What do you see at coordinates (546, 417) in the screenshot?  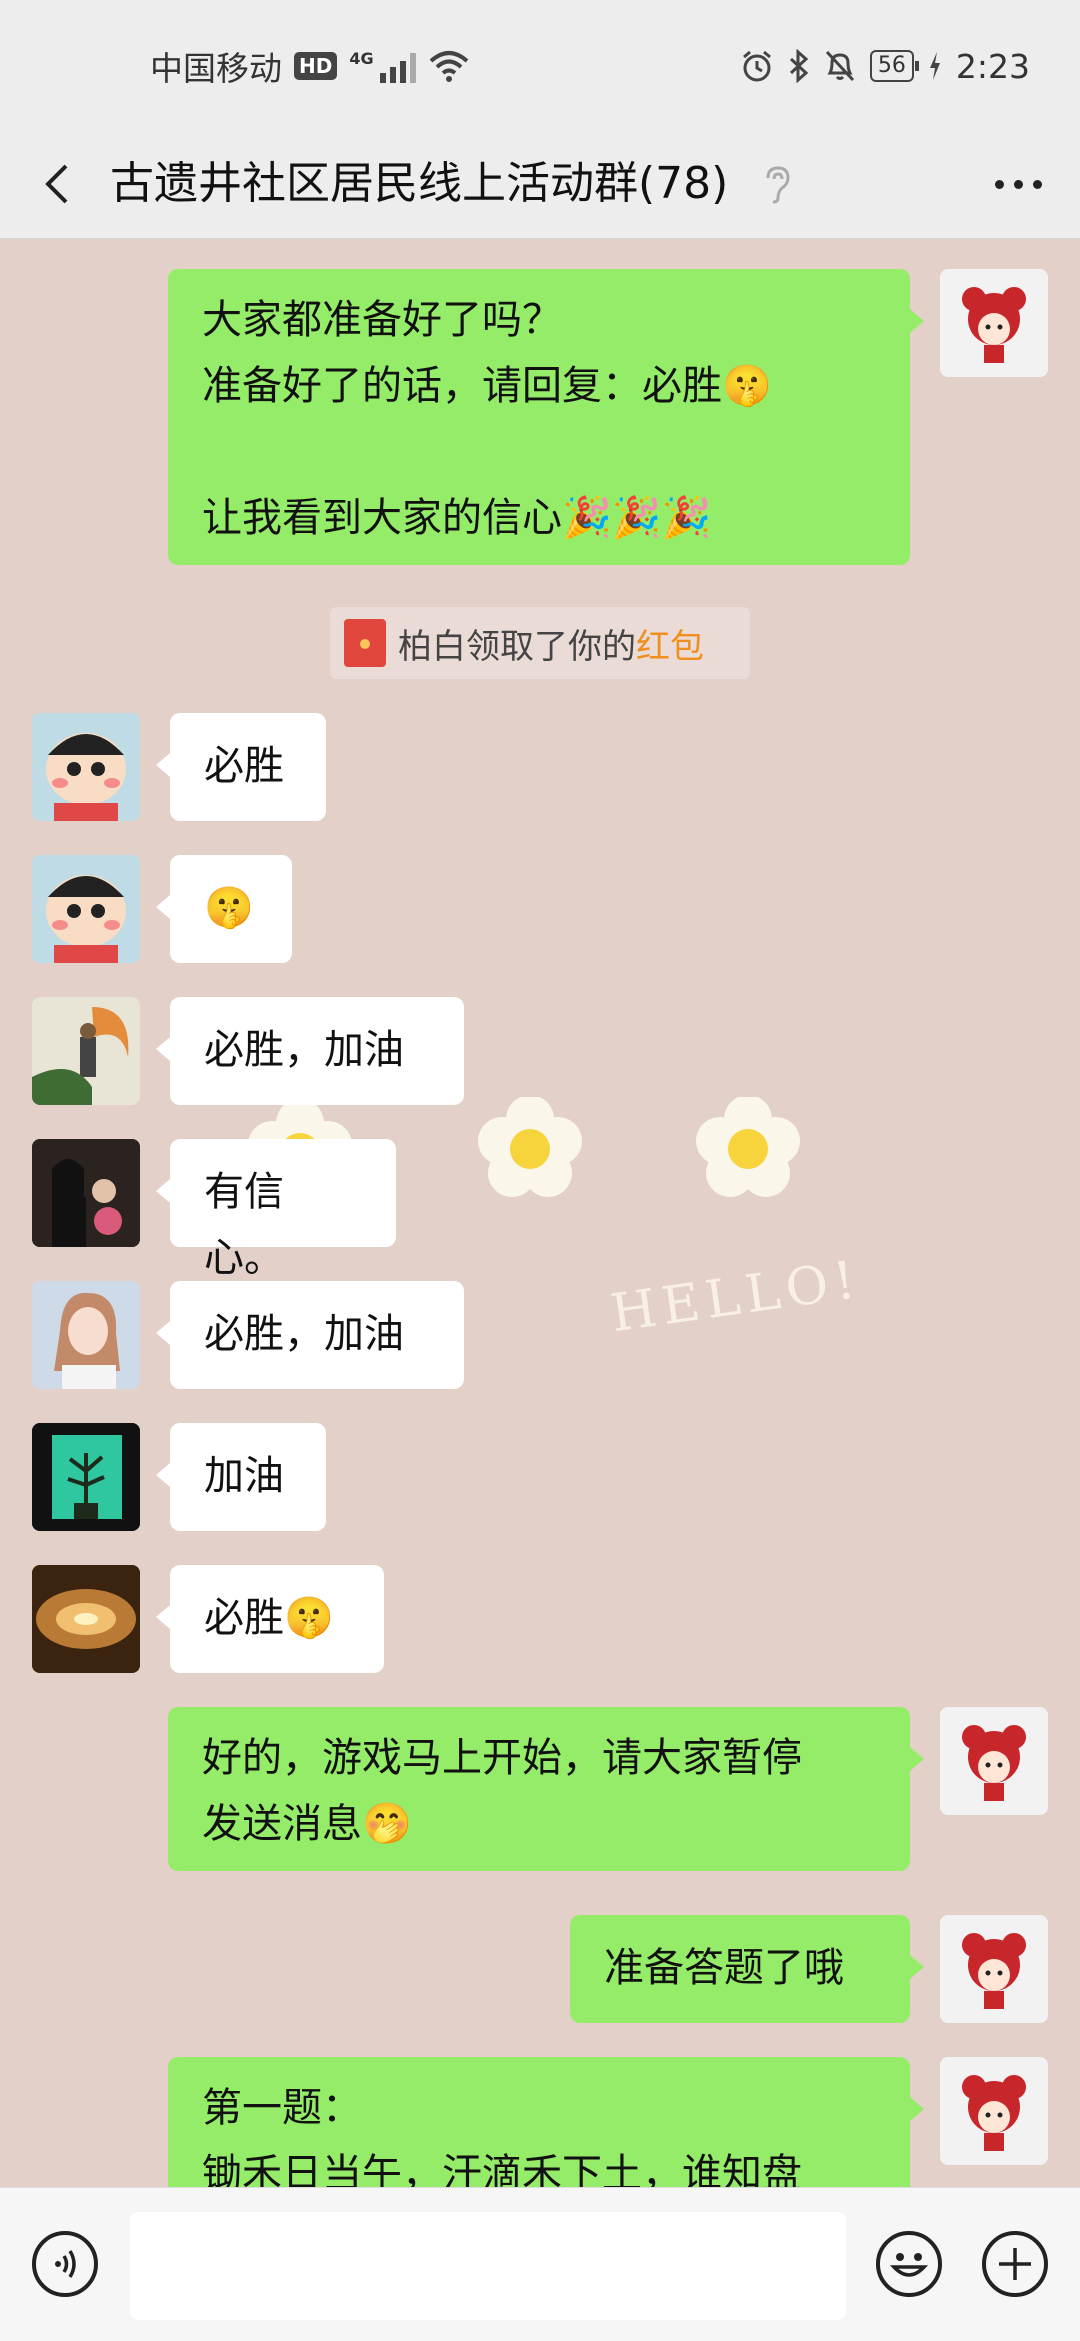 I see `message-bubble-self: 大家都准备好了吗？ 准备好了的话，请回复：必胜🤫 让我看到大家的信心🎉🎉🎉` at bounding box center [546, 417].